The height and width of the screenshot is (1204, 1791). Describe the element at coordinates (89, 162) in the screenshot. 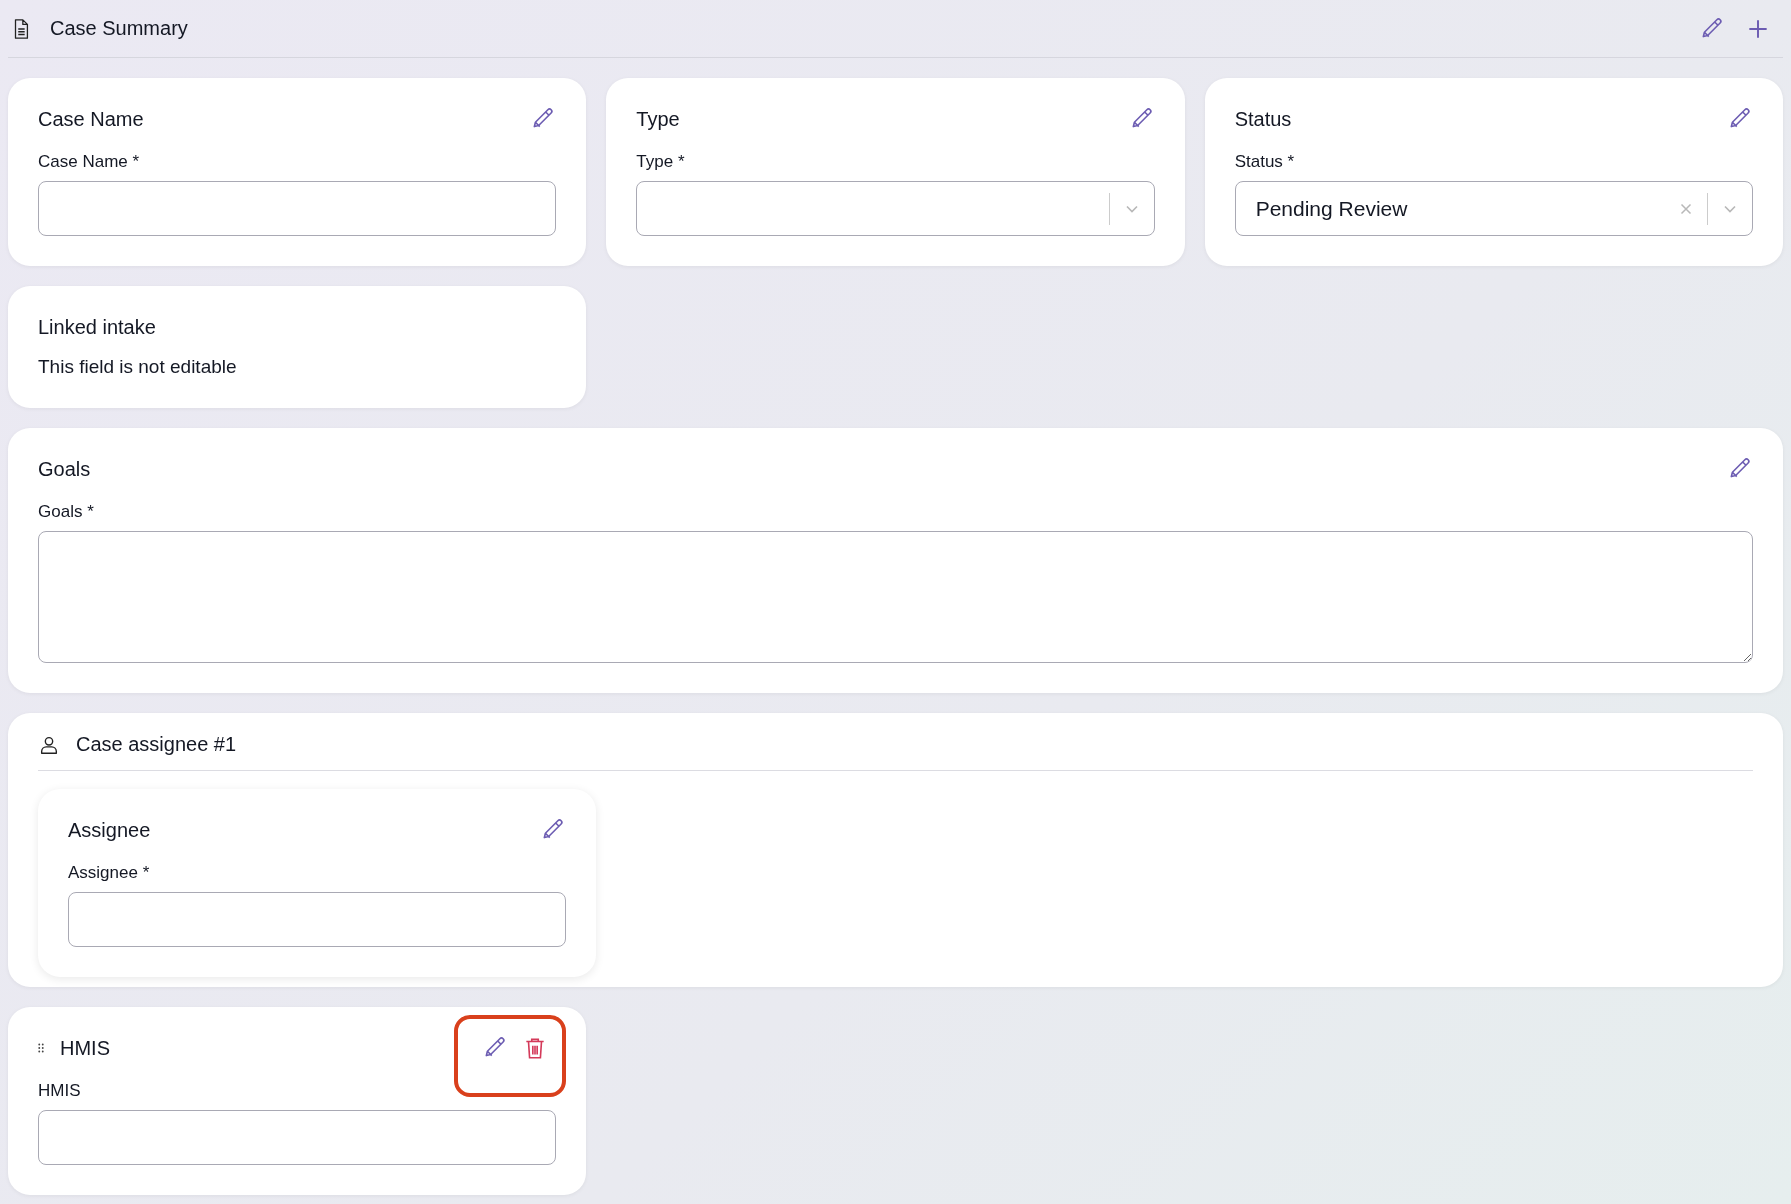

I see `field-label: Case Name *` at that location.